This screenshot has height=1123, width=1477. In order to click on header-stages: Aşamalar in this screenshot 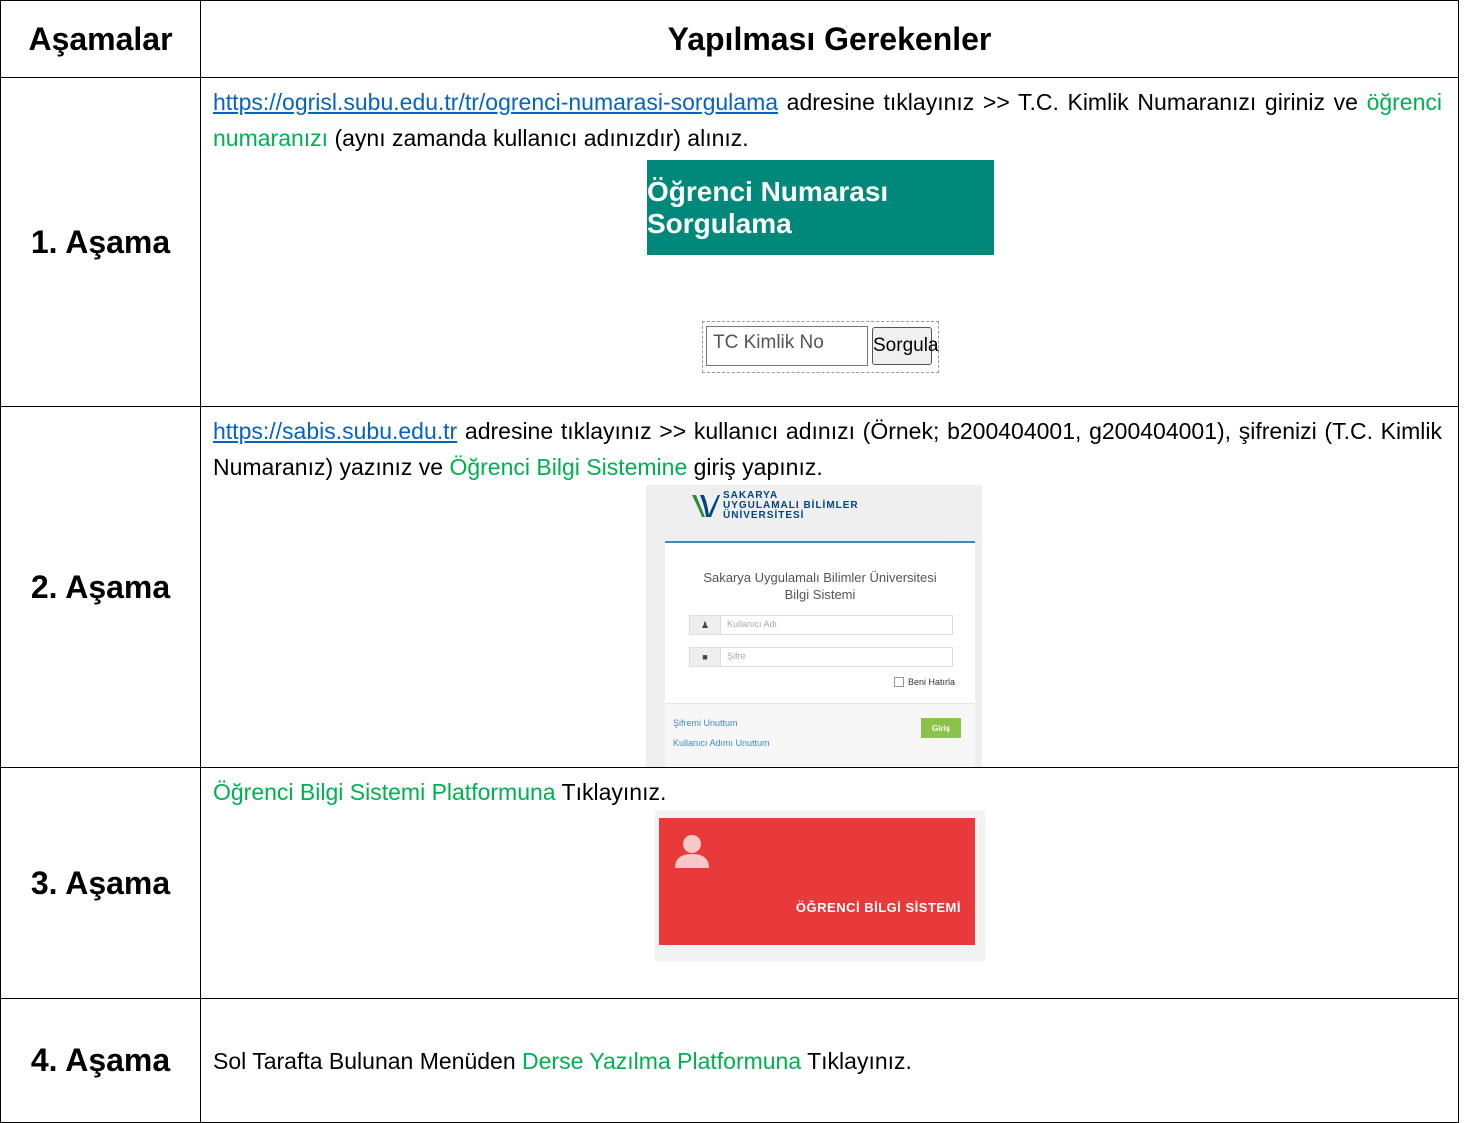, I will do `click(100, 39)`.